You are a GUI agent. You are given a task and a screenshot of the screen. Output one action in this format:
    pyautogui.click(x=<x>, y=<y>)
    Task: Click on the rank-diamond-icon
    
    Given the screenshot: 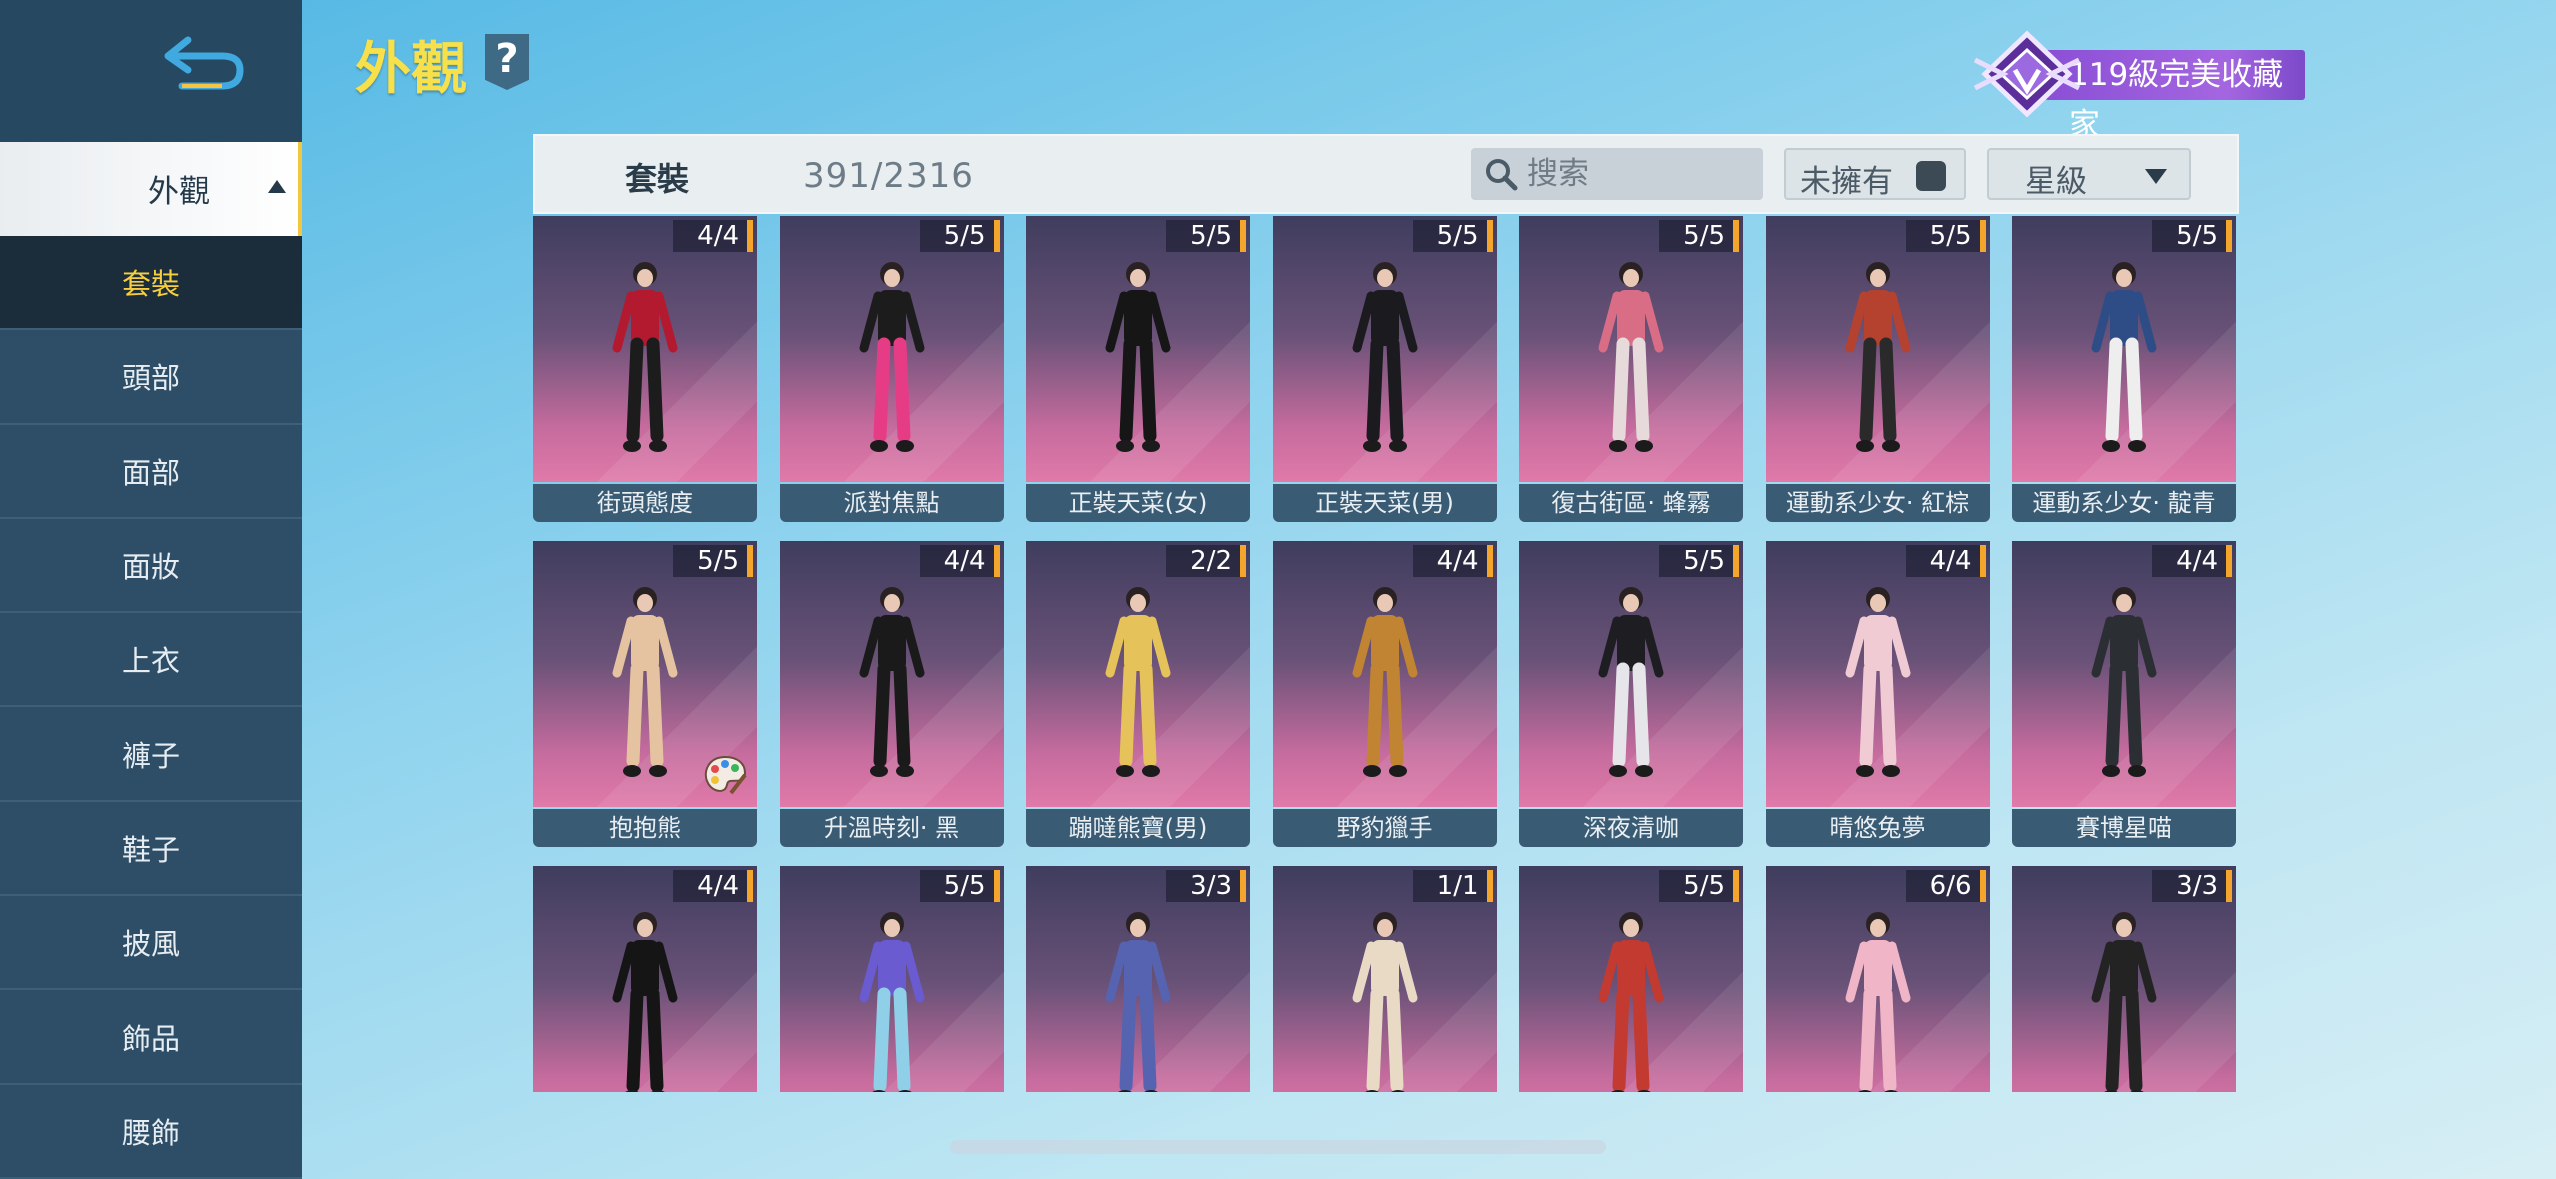 What is the action you would take?
    pyautogui.click(x=2027, y=74)
    